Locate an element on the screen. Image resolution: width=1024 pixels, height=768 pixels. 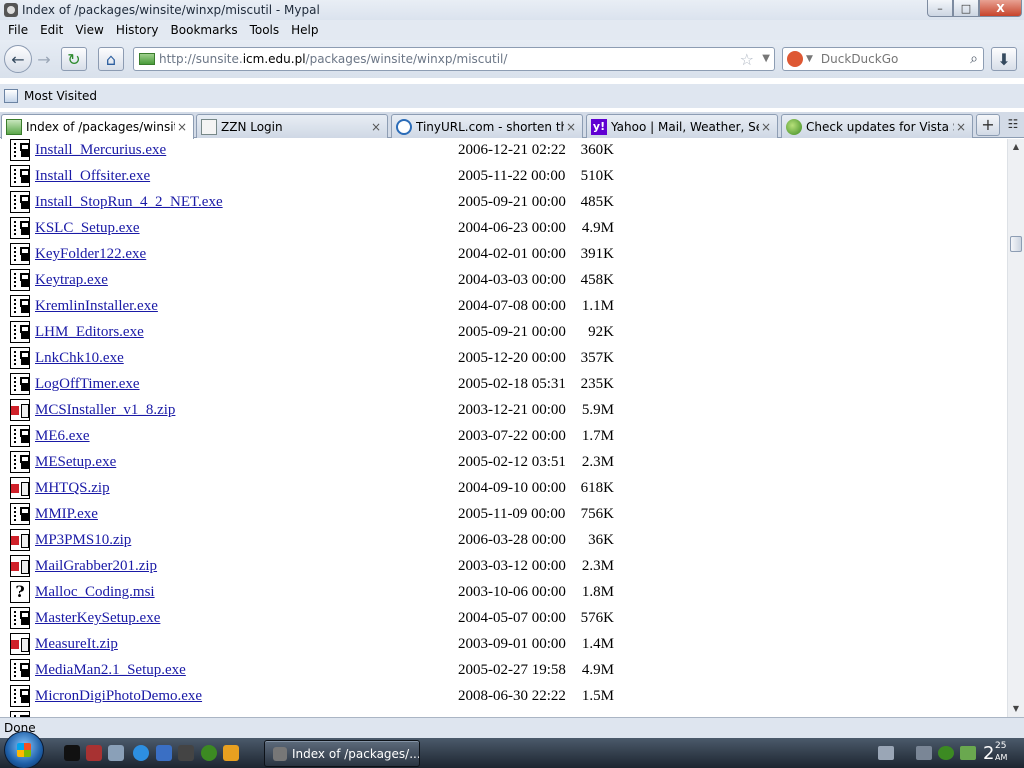
tab-tinyurl: TinyURL.com - shorten tha... × is located at coordinates (487, 126).